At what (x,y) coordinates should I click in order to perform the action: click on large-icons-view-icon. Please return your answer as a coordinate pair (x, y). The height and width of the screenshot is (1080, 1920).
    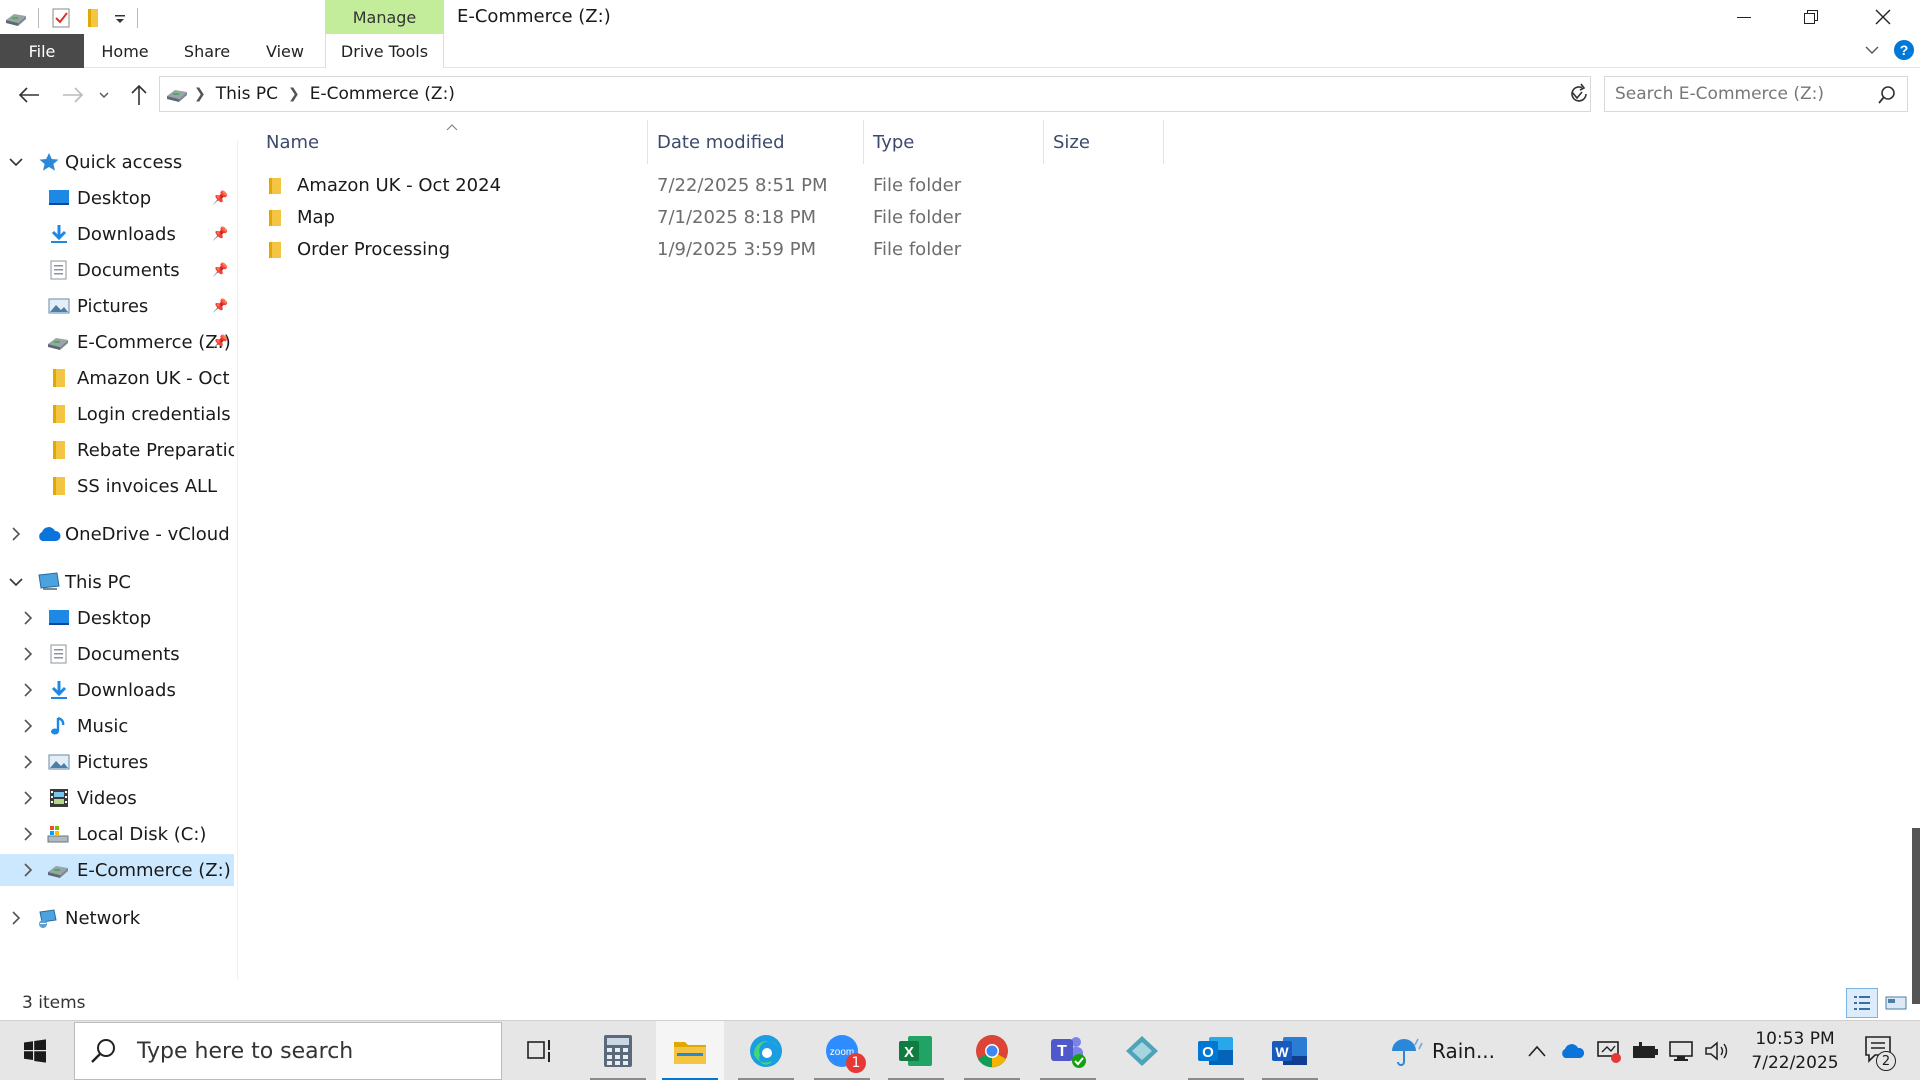
    Looking at the image, I should click on (1896, 1003).